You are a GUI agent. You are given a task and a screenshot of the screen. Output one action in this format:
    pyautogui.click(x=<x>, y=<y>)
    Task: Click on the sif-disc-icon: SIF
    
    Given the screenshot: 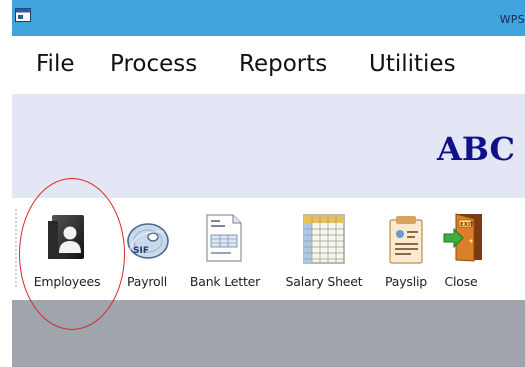 What is the action you would take?
    pyautogui.click(x=148, y=241)
    